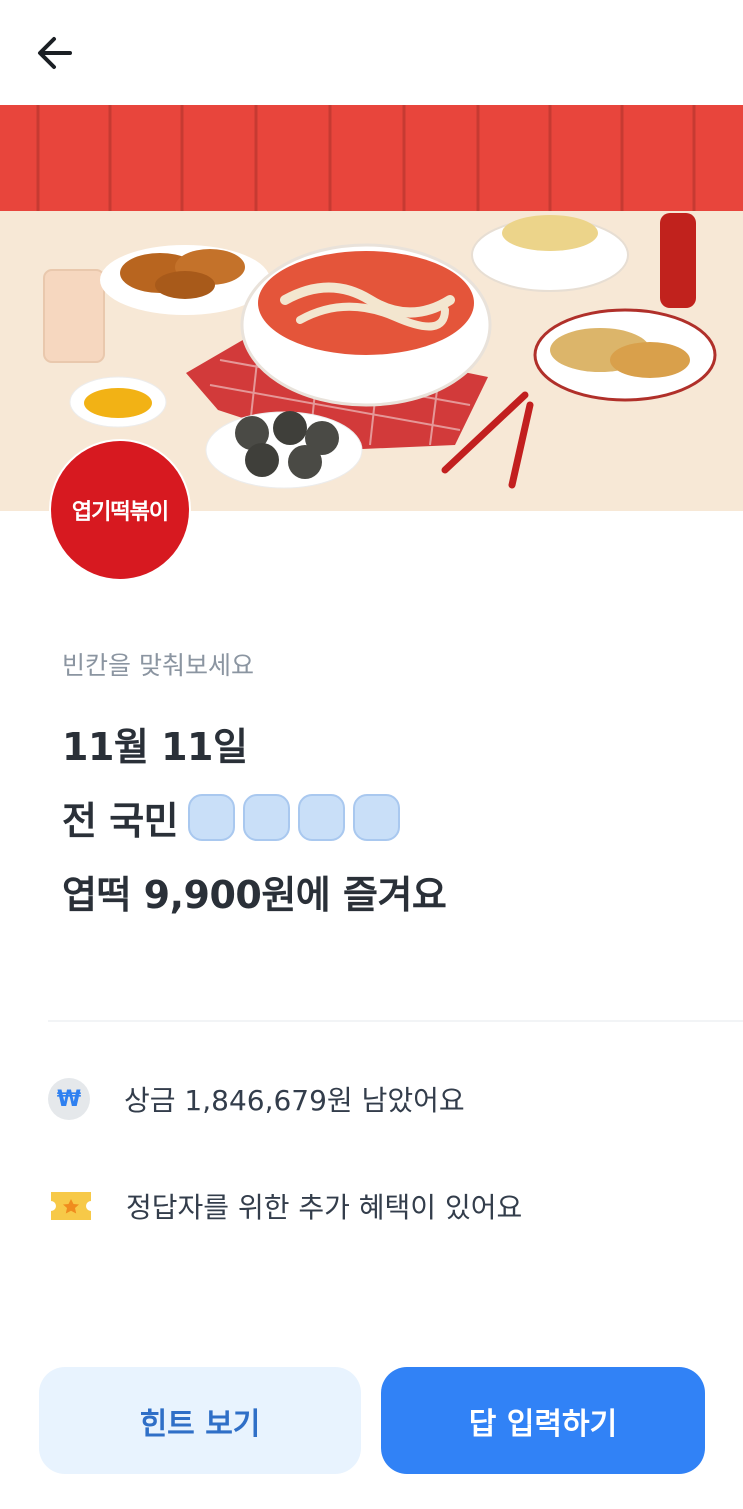 This screenshot has width=743, height=1509. I want to click on brand-logo: 엽기떡볶이, so click(120, 510).